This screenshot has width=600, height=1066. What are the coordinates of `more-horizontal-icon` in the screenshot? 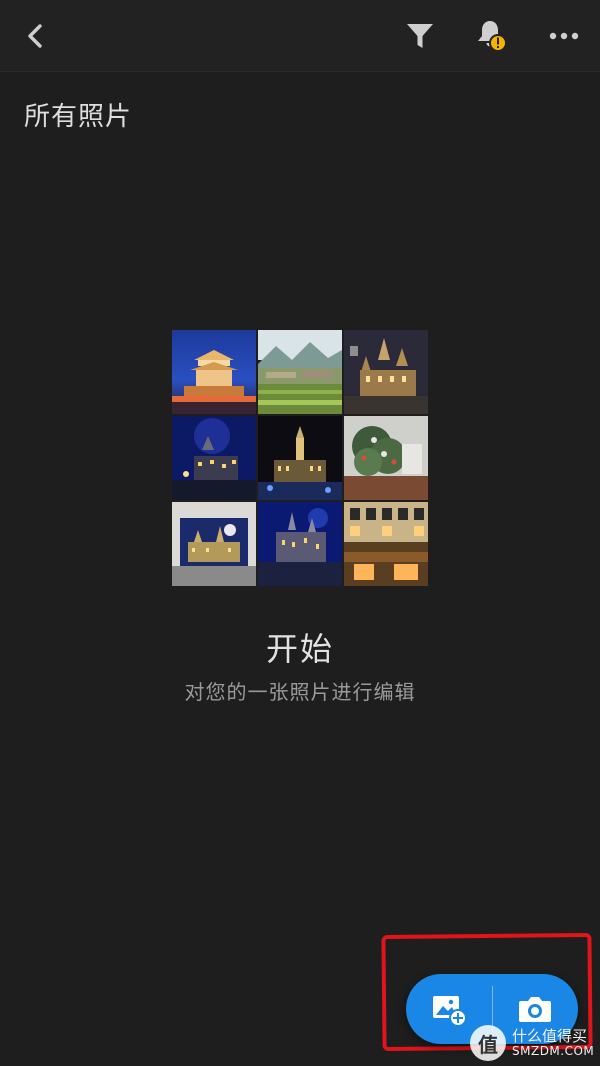 It's located at (564, 36).